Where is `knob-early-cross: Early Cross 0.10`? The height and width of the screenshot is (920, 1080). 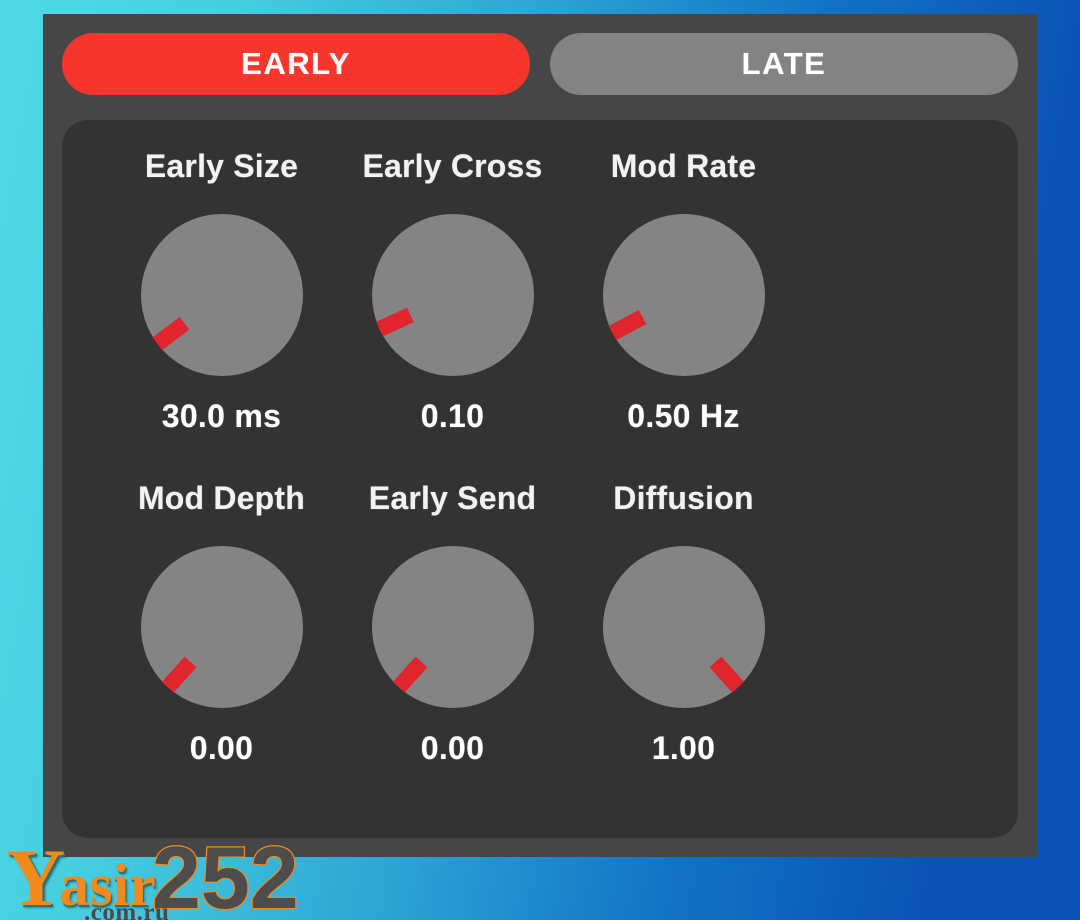
knob-early-cross: Early Cross 0.10 is located at coordinates (452, 316).